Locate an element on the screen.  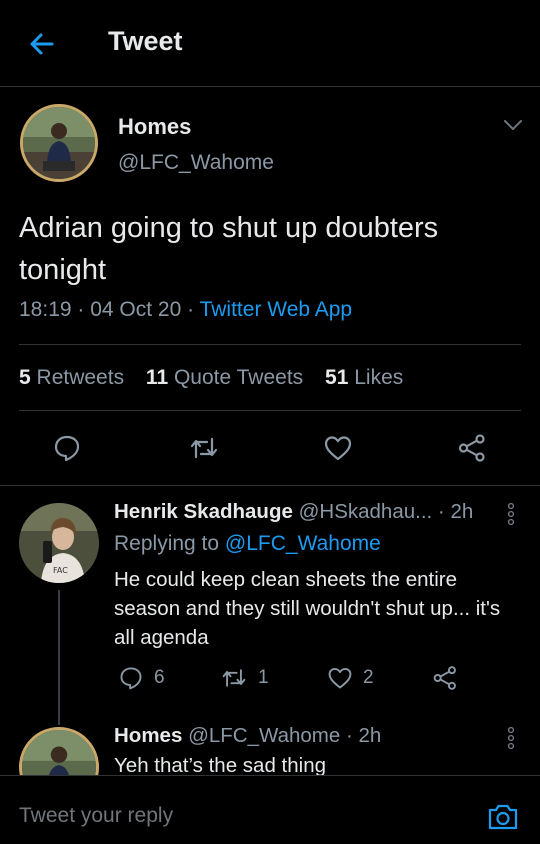
reply-author-handle: @LFC_Wahome is located at coordinates (264, 735).